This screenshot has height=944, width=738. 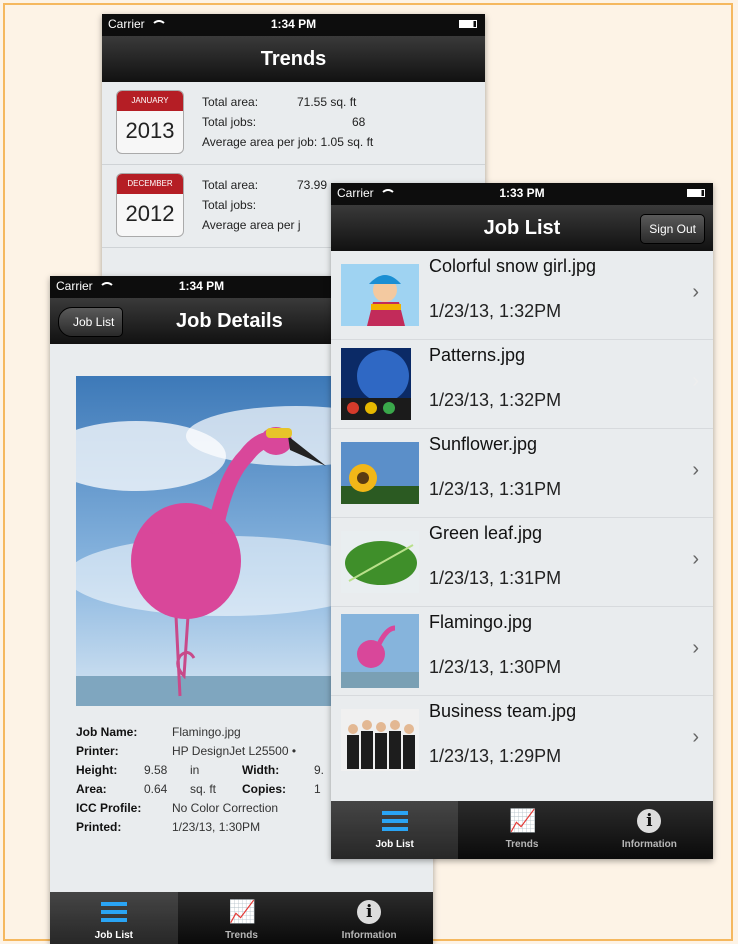 What do you see at coordinates (91, 789) in the screenshot?
I see `area-label: Area:` at bounding box center [91, 789].